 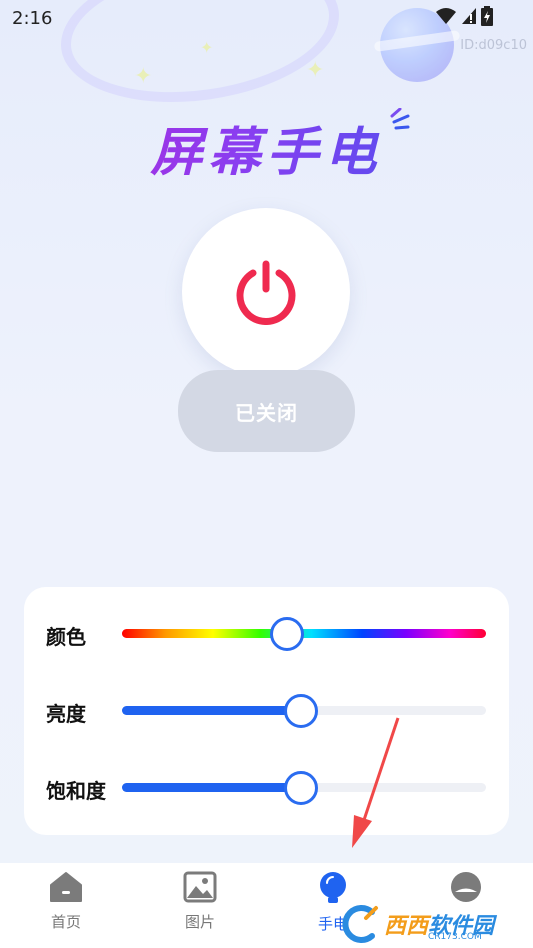 What do you see at coordinates (211, 710) in the screenshot?
I see `brightness-fill` at bounding box center [211, 710].